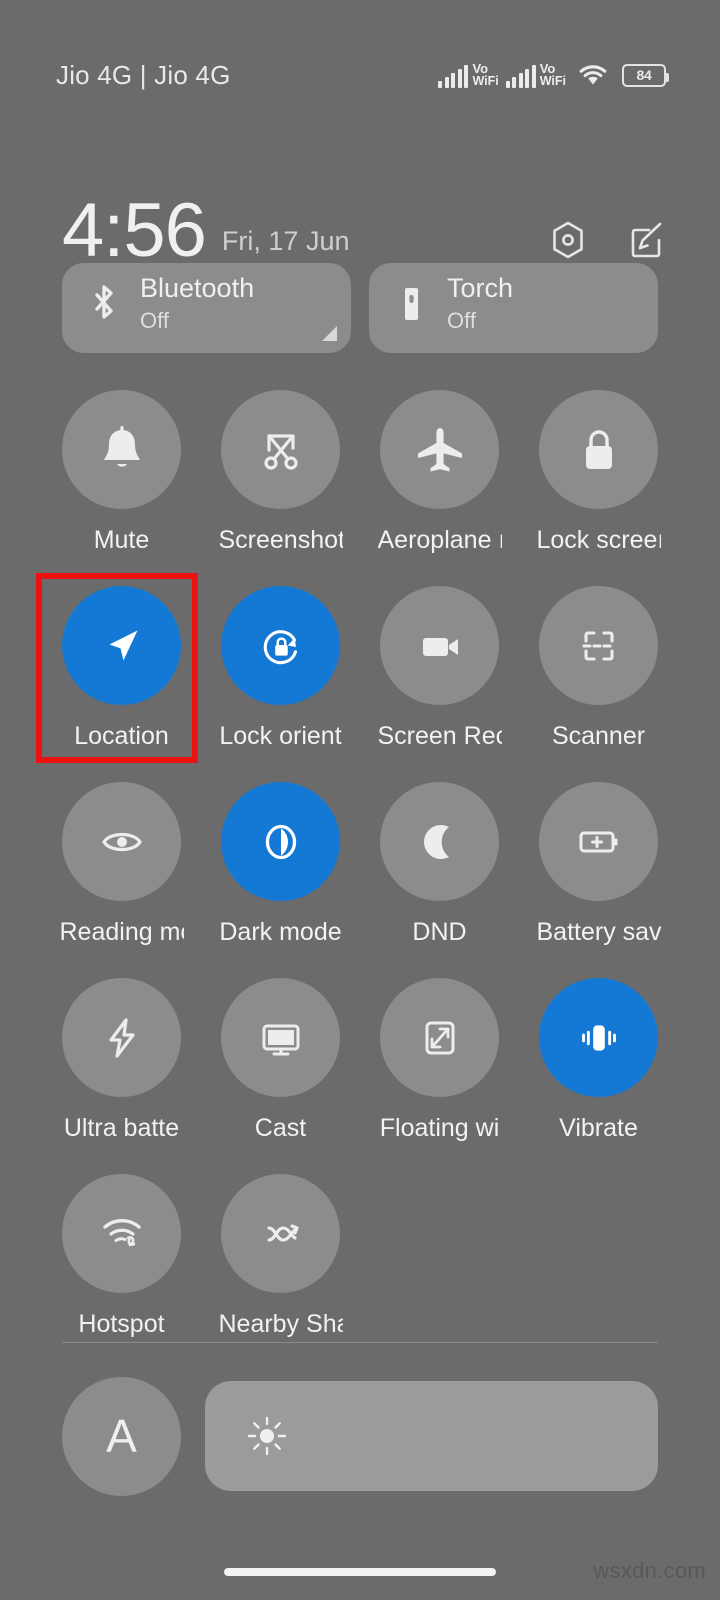 The width and height of the screenshot is (720, 1600). I want to click on tile-nearby-share: Nearby Sha, so click(280, 1260).